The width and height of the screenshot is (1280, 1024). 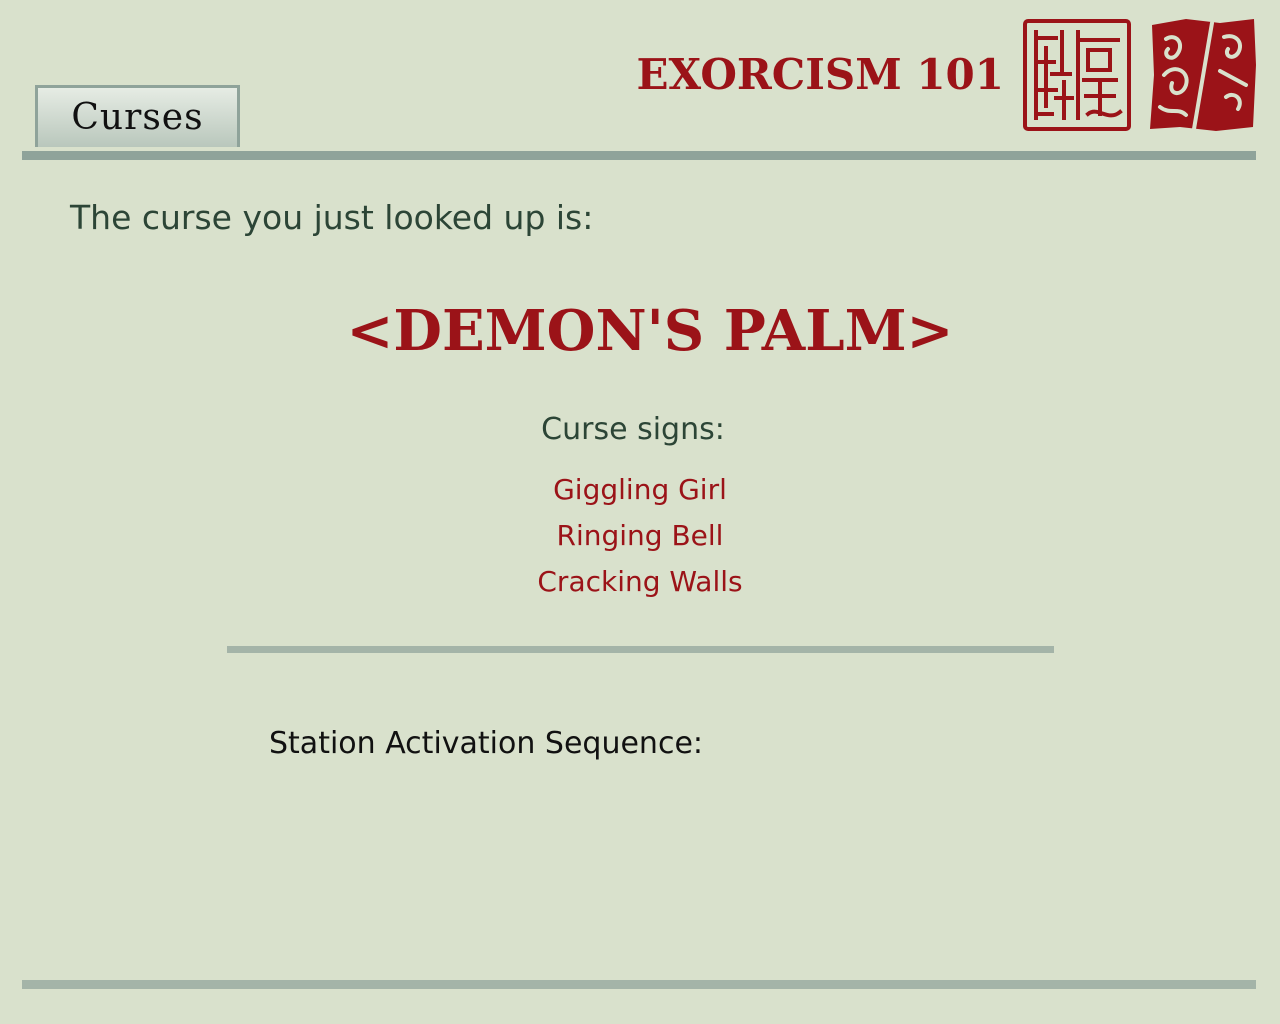 I want to click on curse-signs-label: Curse signs:, so click(x=633, y=429).